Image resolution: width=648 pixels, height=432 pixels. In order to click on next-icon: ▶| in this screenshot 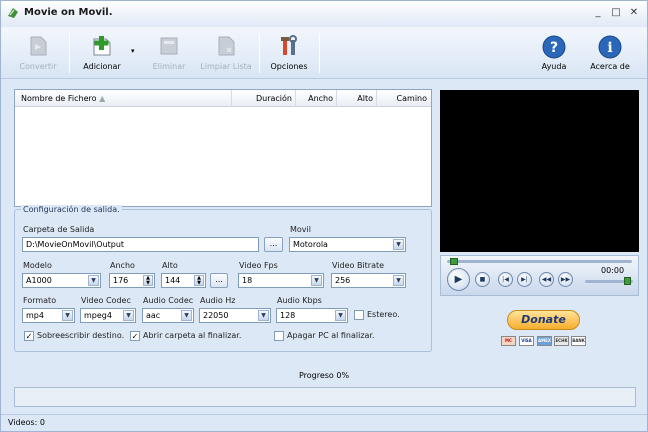, I will do `click(524, 279)`.